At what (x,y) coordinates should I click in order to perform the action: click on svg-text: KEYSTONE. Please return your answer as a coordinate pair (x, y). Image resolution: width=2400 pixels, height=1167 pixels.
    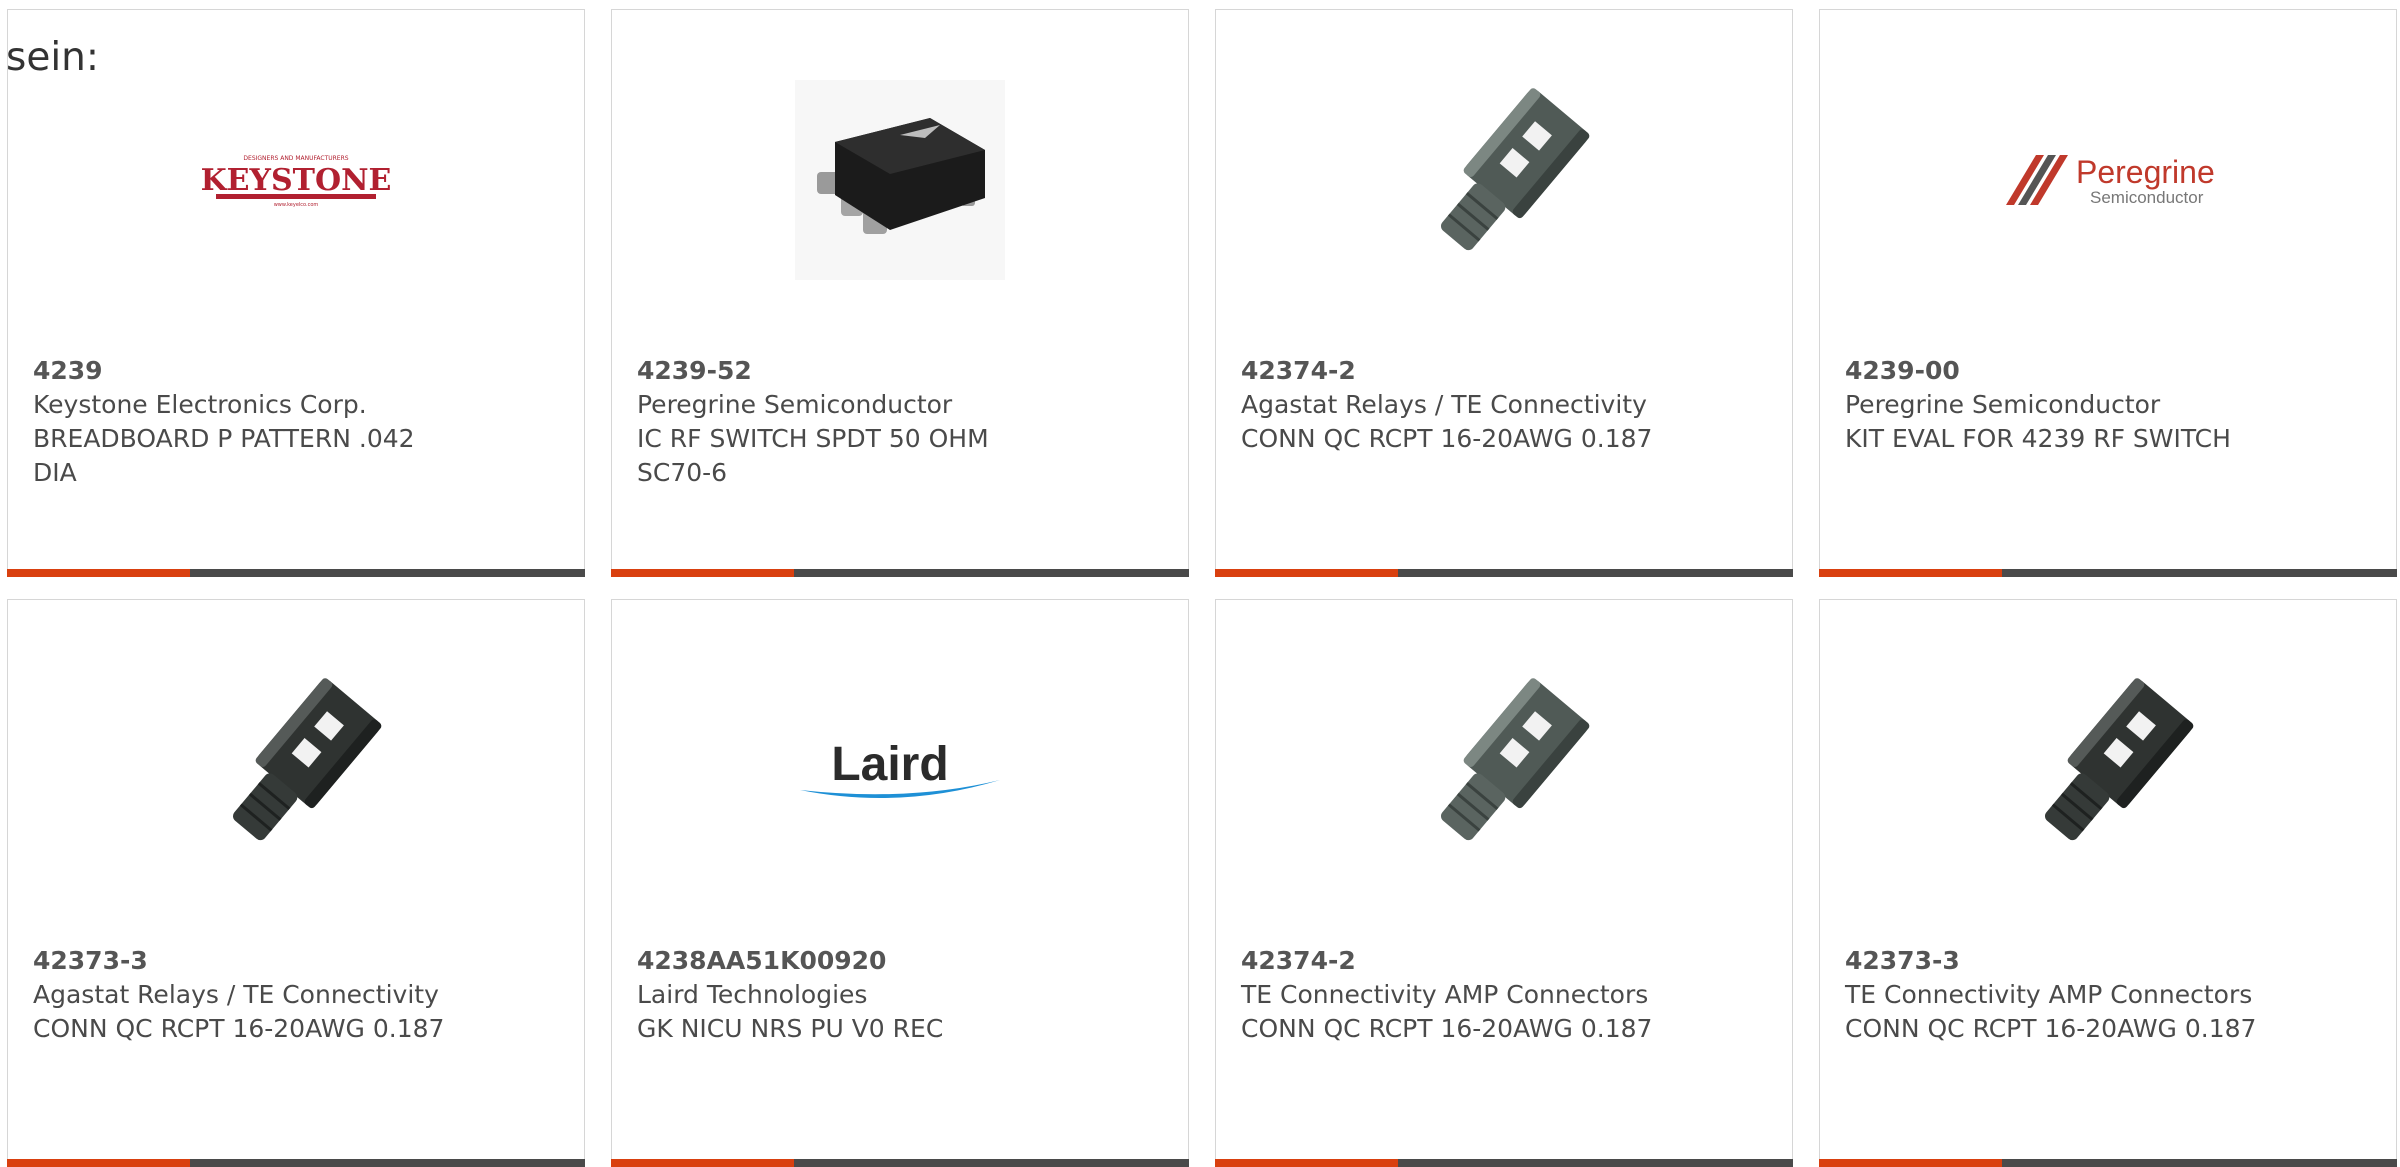
    Looking at the image, I should click on (296, 180).